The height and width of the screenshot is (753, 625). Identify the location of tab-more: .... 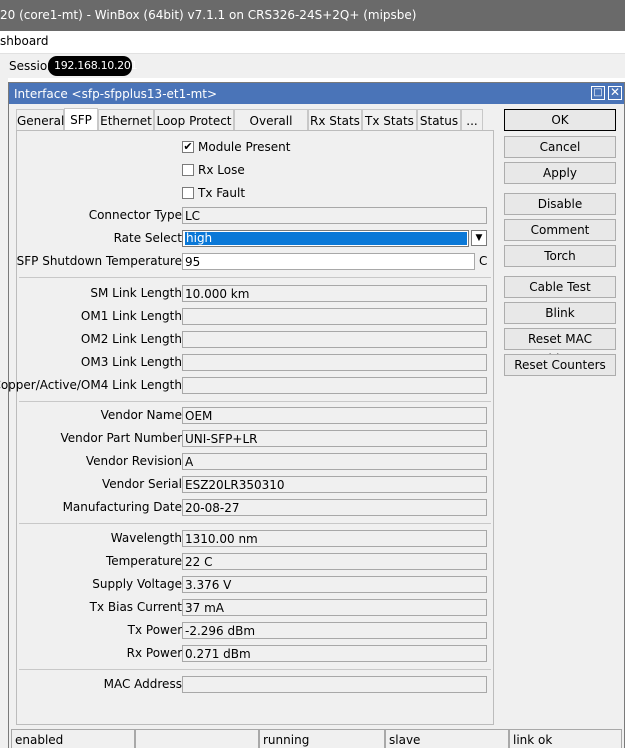
(472, 120).